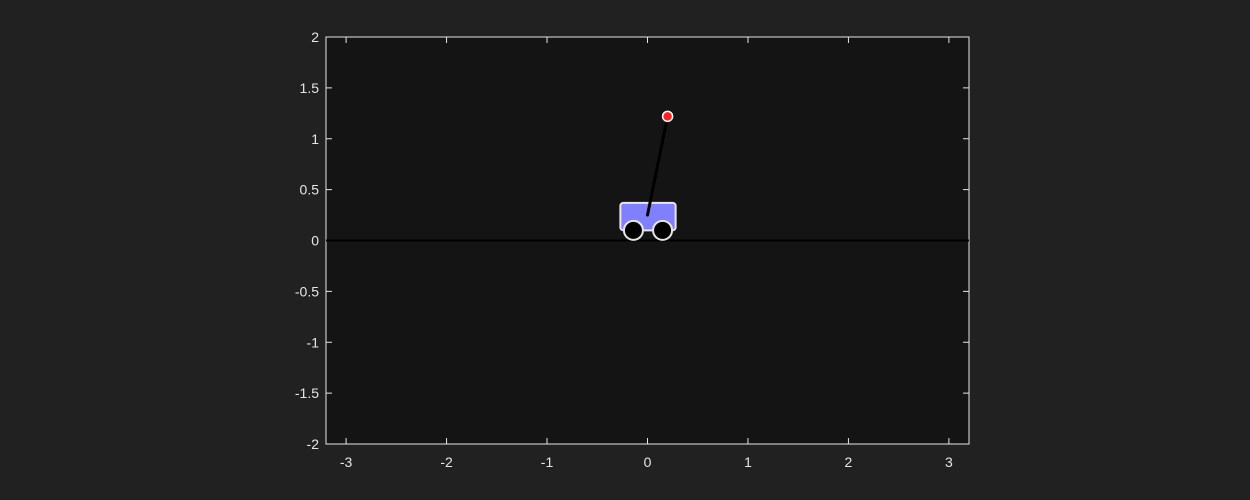 This screenshot has width=1250, height=500. Describe the element at coordinates (313, 342) in the screenshot. I see `y-tick-label: -1` at that location.